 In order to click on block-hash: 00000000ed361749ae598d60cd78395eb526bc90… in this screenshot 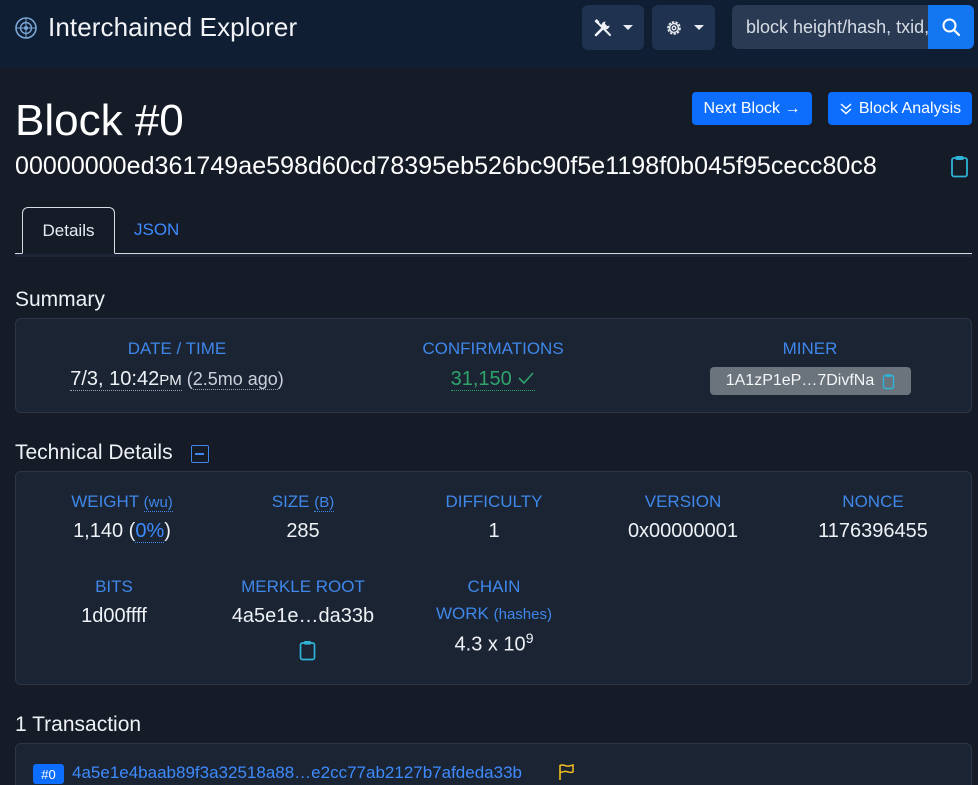, I will do `click(446, 166)`.